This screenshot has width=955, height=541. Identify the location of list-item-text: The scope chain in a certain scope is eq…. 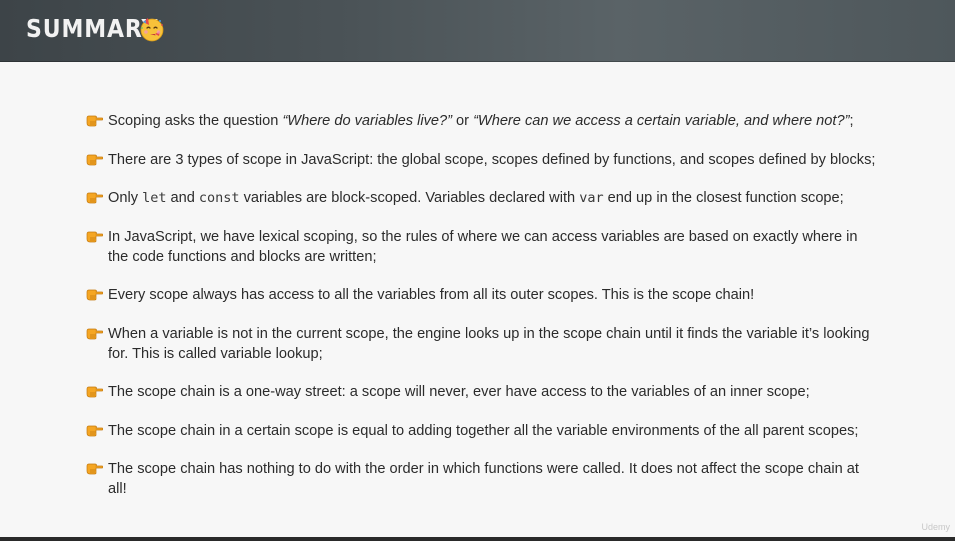
(483, 430).